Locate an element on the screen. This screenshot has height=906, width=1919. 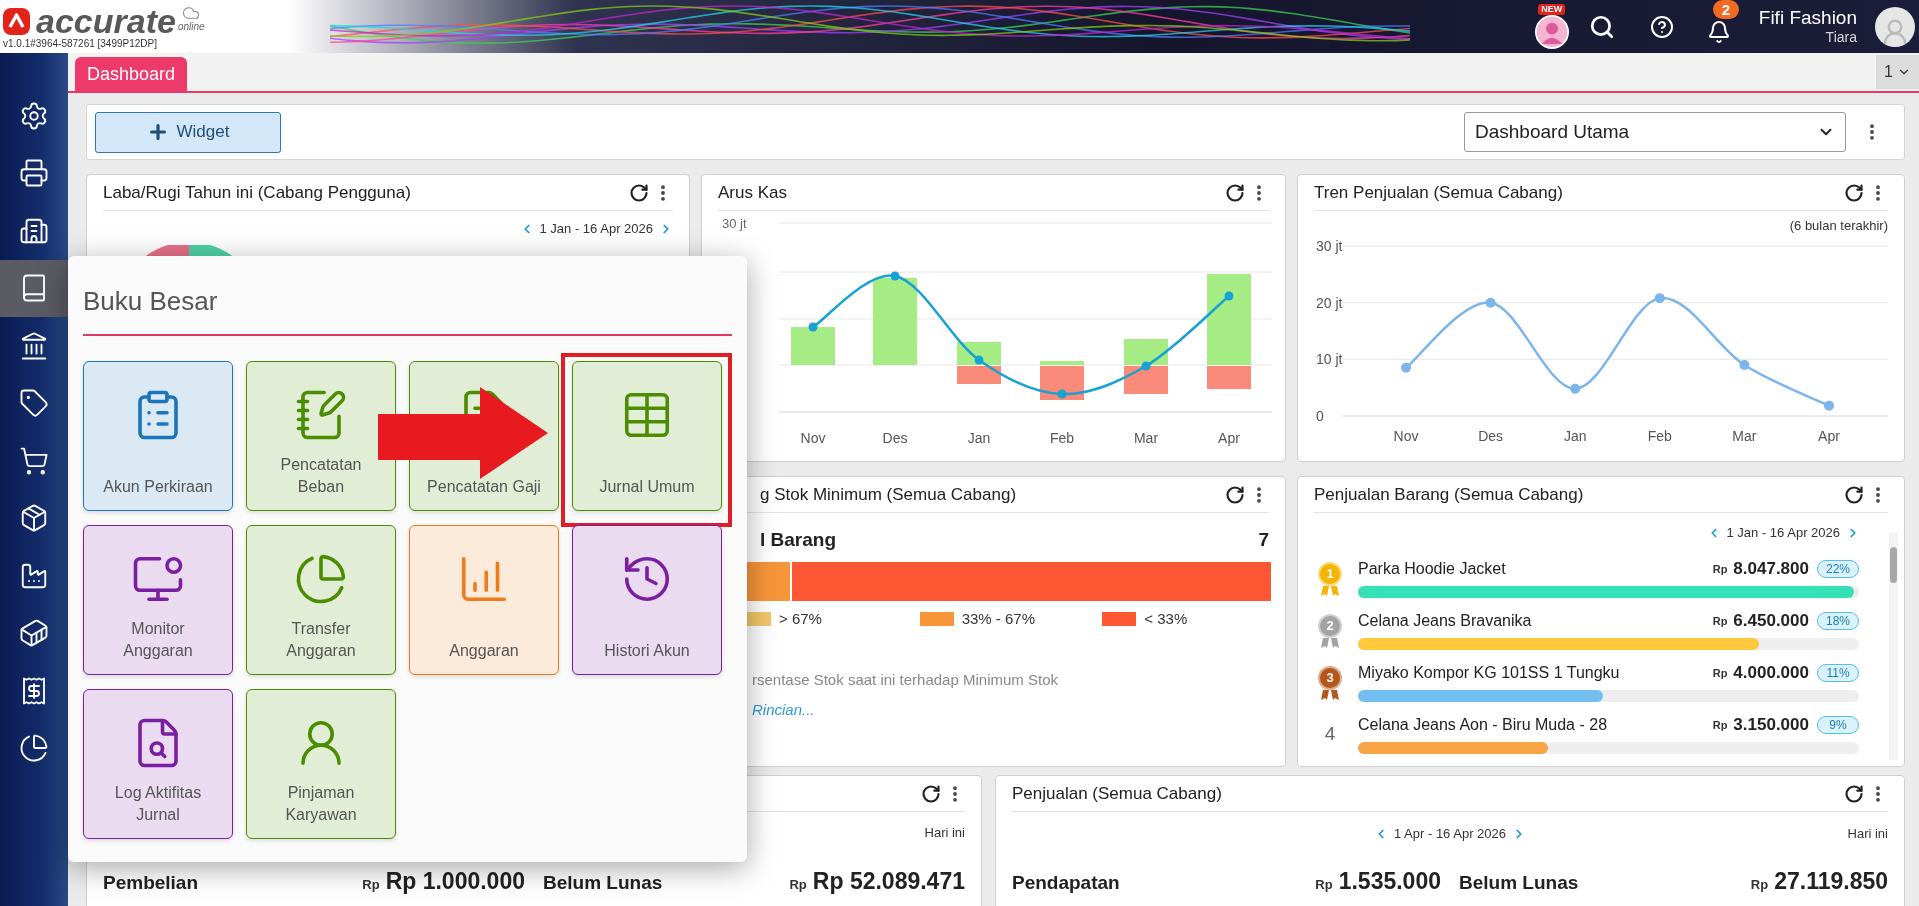
bank-icon is located at coordinates (34, 345).